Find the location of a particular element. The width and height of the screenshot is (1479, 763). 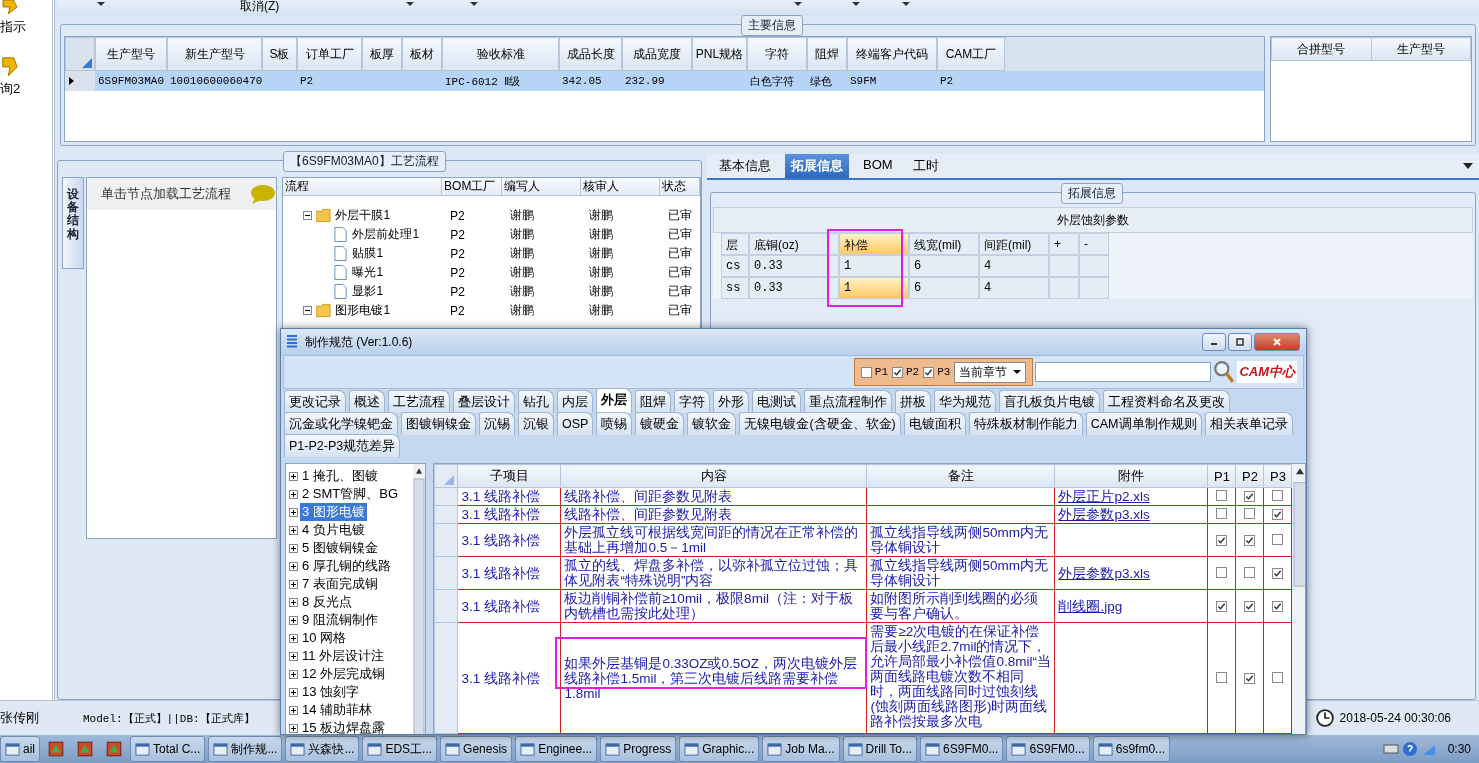

cancel-label: 取消(Z) is located at coordinates (260, 7).